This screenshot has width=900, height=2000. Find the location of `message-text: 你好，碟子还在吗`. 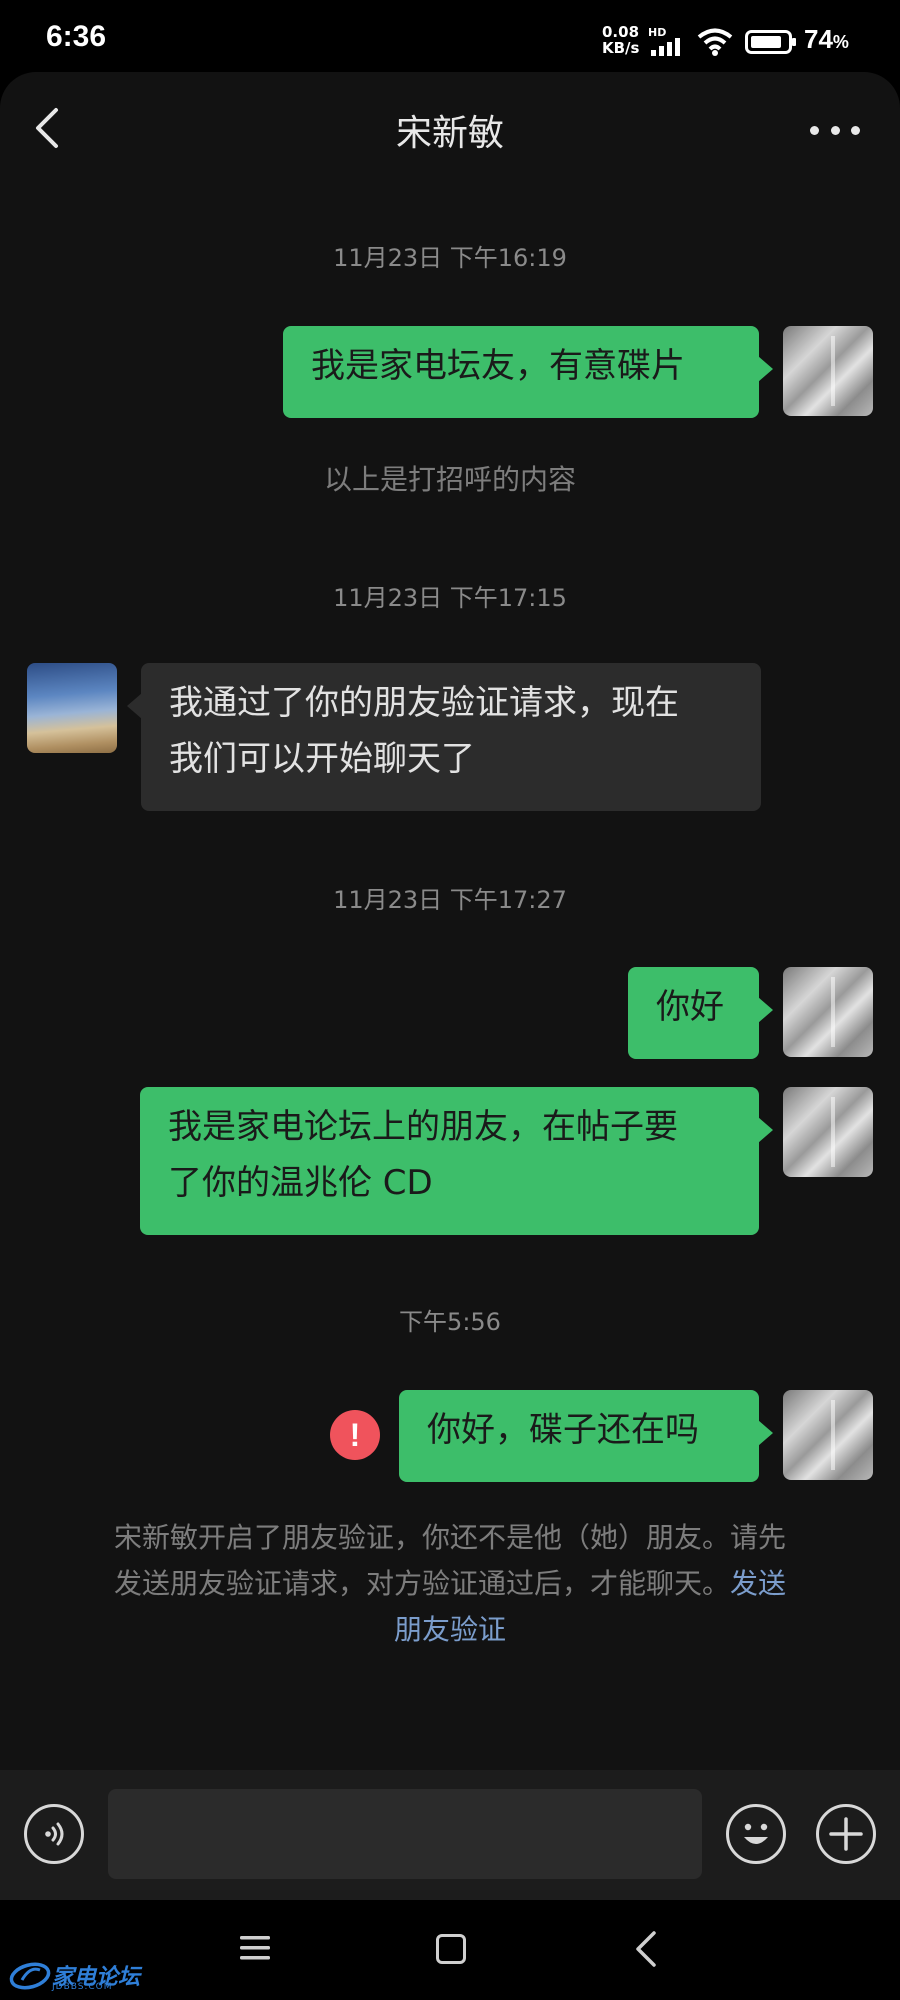

message-text: 你好，碟子还在吗 is located at coordinates (563, 1430).